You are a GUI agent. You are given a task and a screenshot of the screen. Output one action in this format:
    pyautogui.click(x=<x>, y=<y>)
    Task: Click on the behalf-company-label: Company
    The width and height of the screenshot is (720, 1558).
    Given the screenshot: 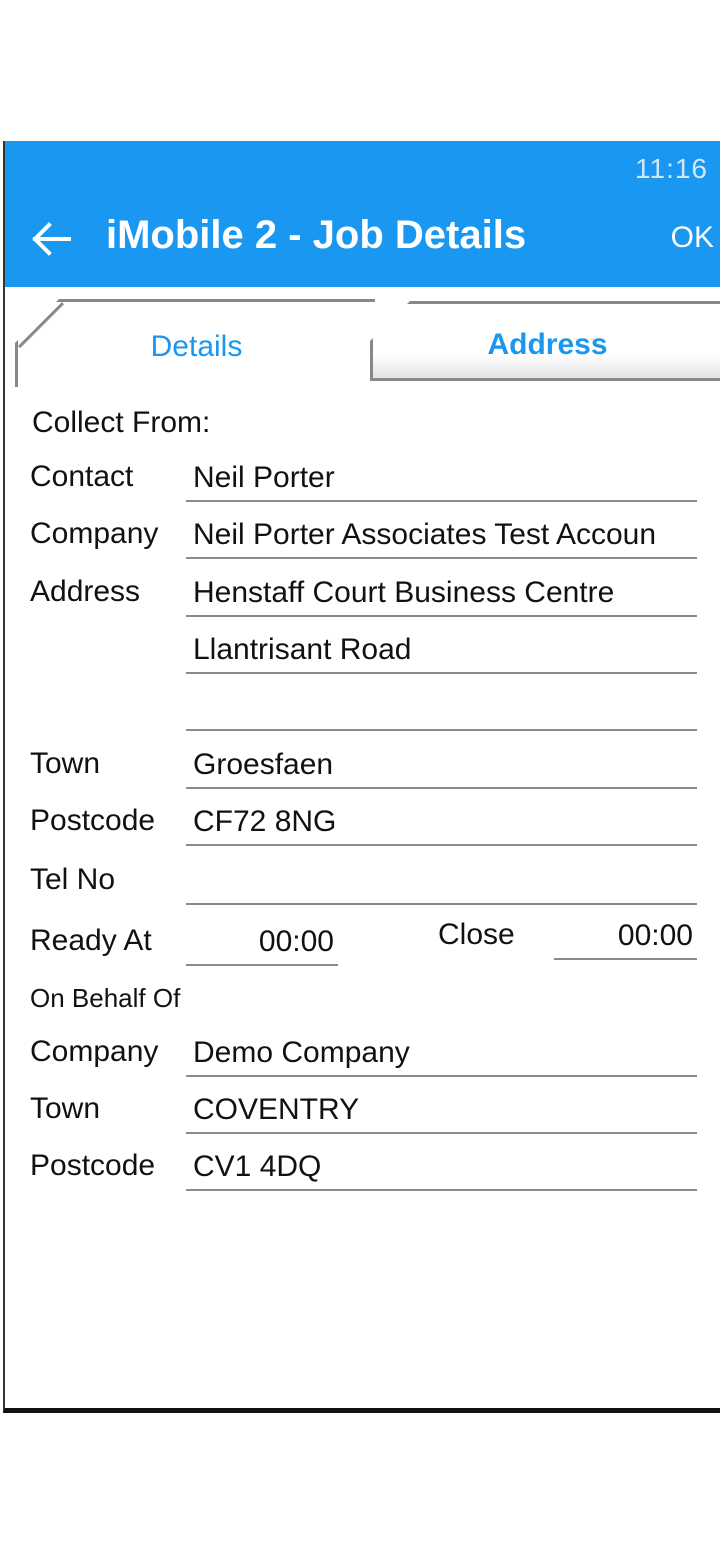 What is the action you would take?
    pyautogui.click(x=94, y=1051)
    